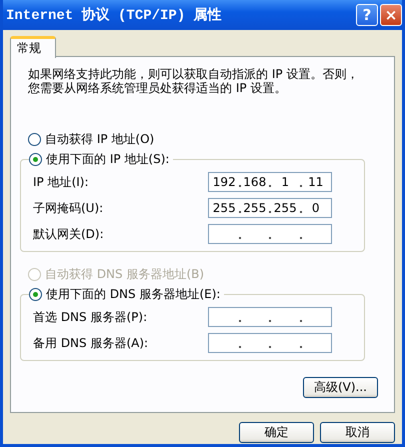  What do you see at coordinates (276, 432) in the screenshot?
I see `dialog-button: 确定` at bounding box center [276, 432].